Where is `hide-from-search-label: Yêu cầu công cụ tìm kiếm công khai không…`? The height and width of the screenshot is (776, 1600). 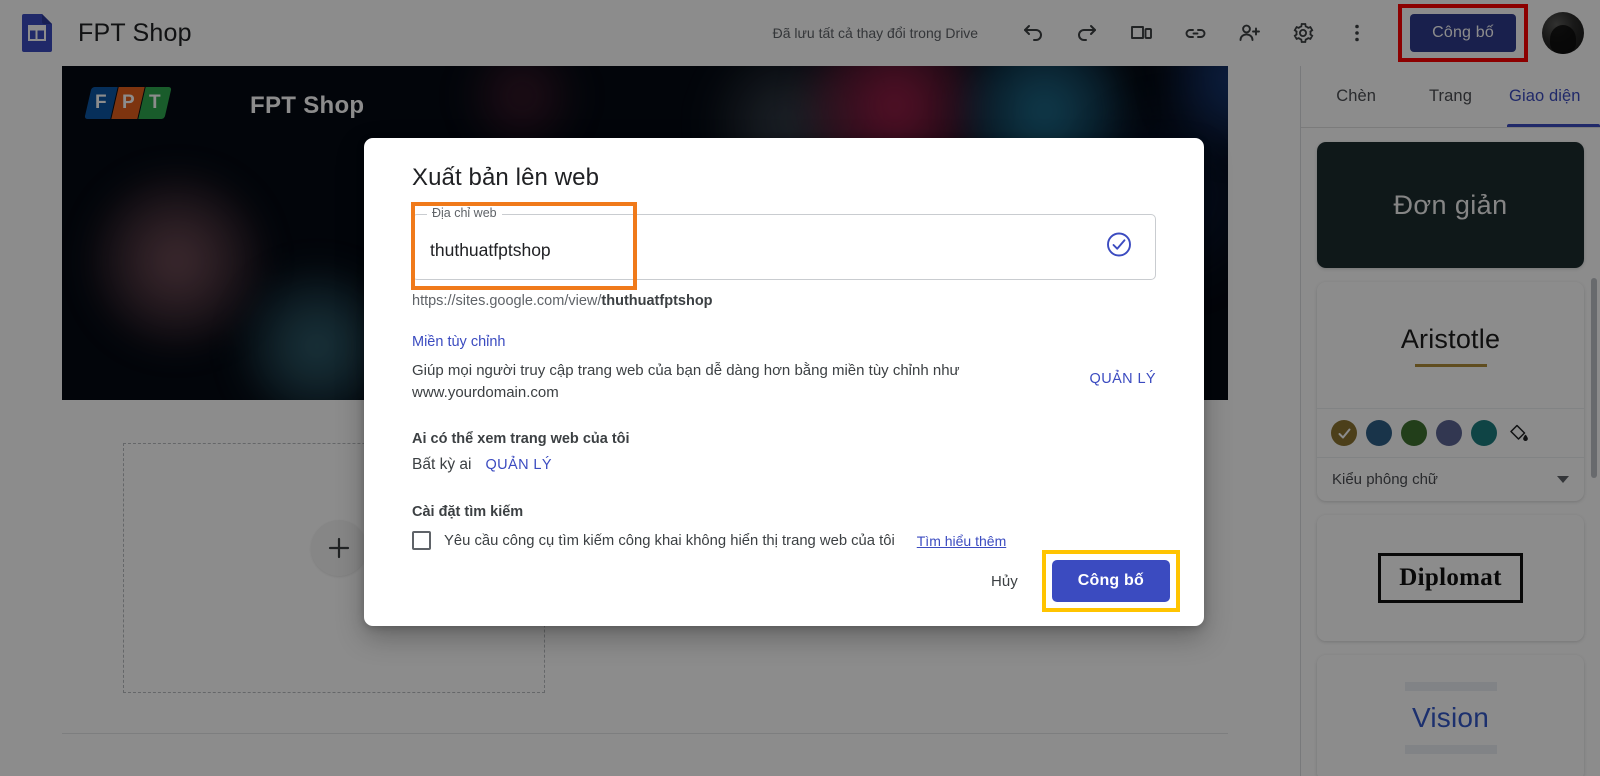 hide-from-search-label: Yêu cầu công cụ tìm kiếm công khai không… is located at coordinates (669, 540).